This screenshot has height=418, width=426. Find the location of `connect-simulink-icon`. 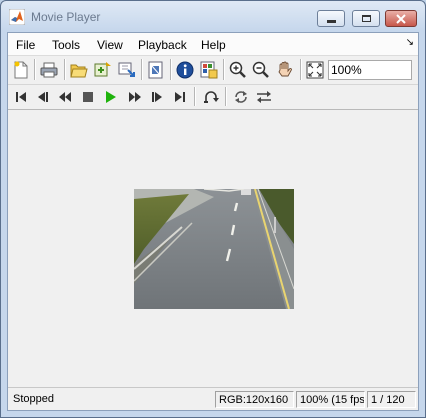

connect-simulink-icon is located at coordinates (102, 69).